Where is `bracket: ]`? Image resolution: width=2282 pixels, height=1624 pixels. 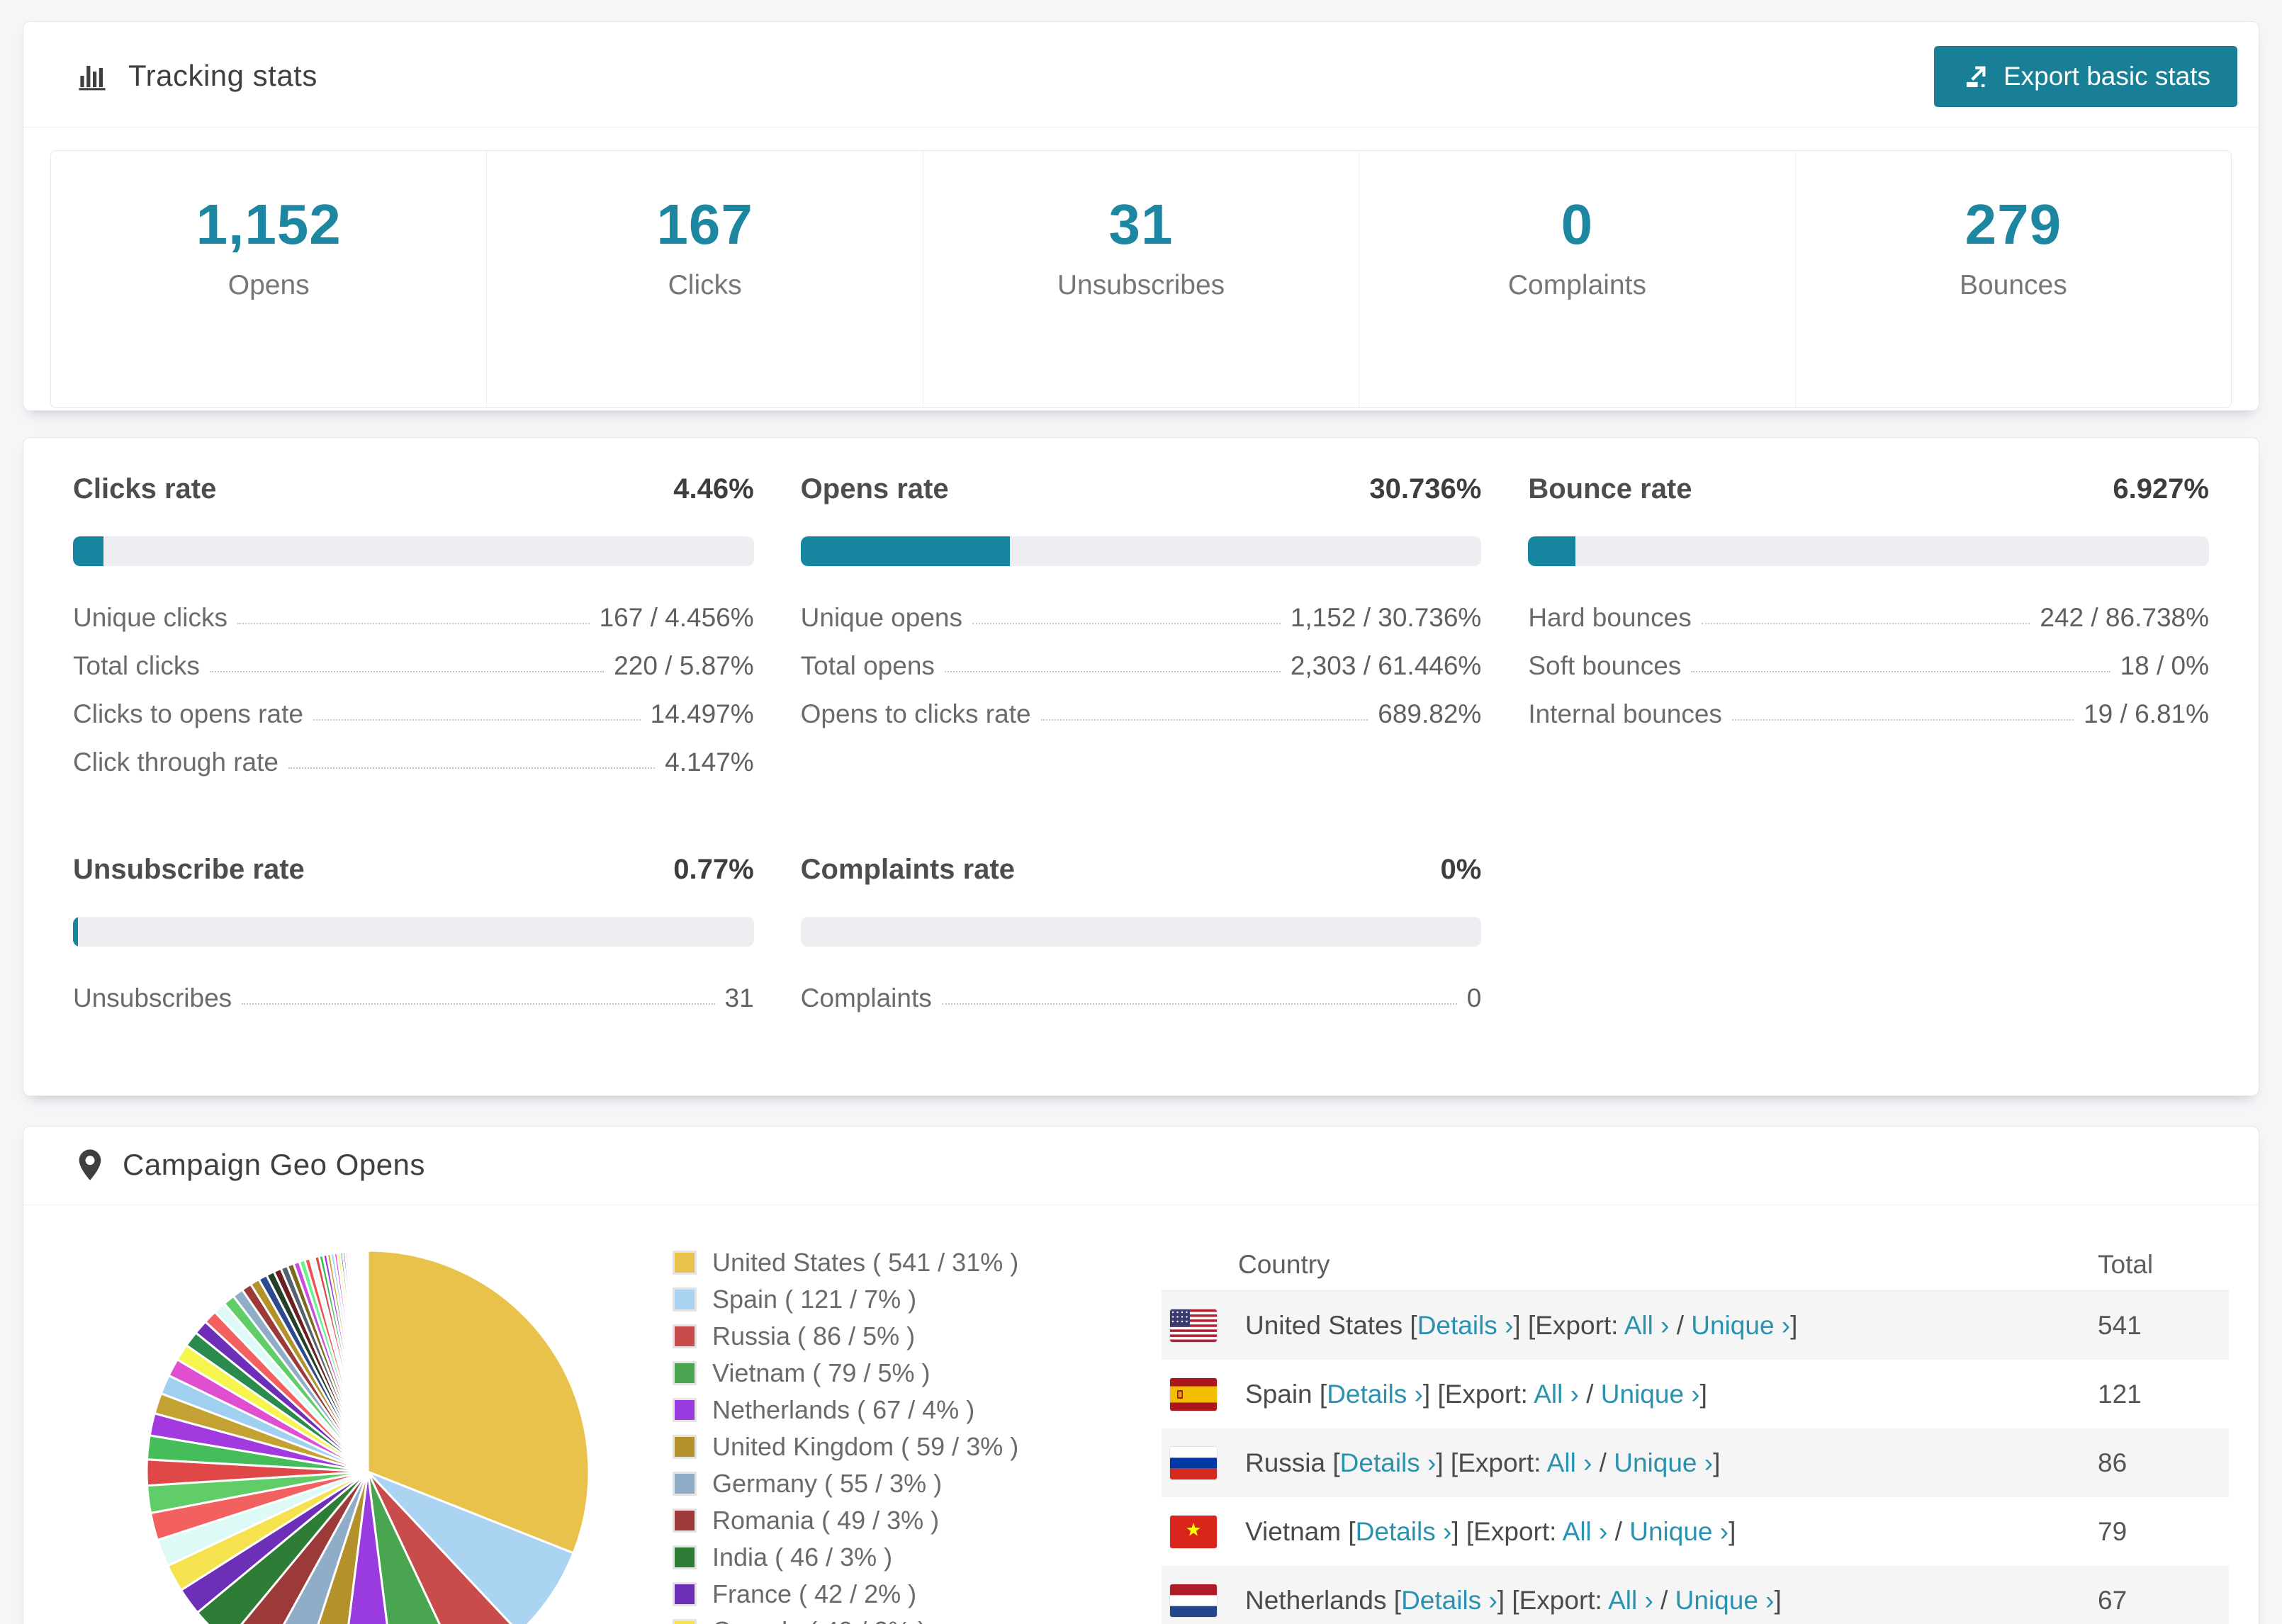 bracket: ] is located at coordinates (1703, 1394).